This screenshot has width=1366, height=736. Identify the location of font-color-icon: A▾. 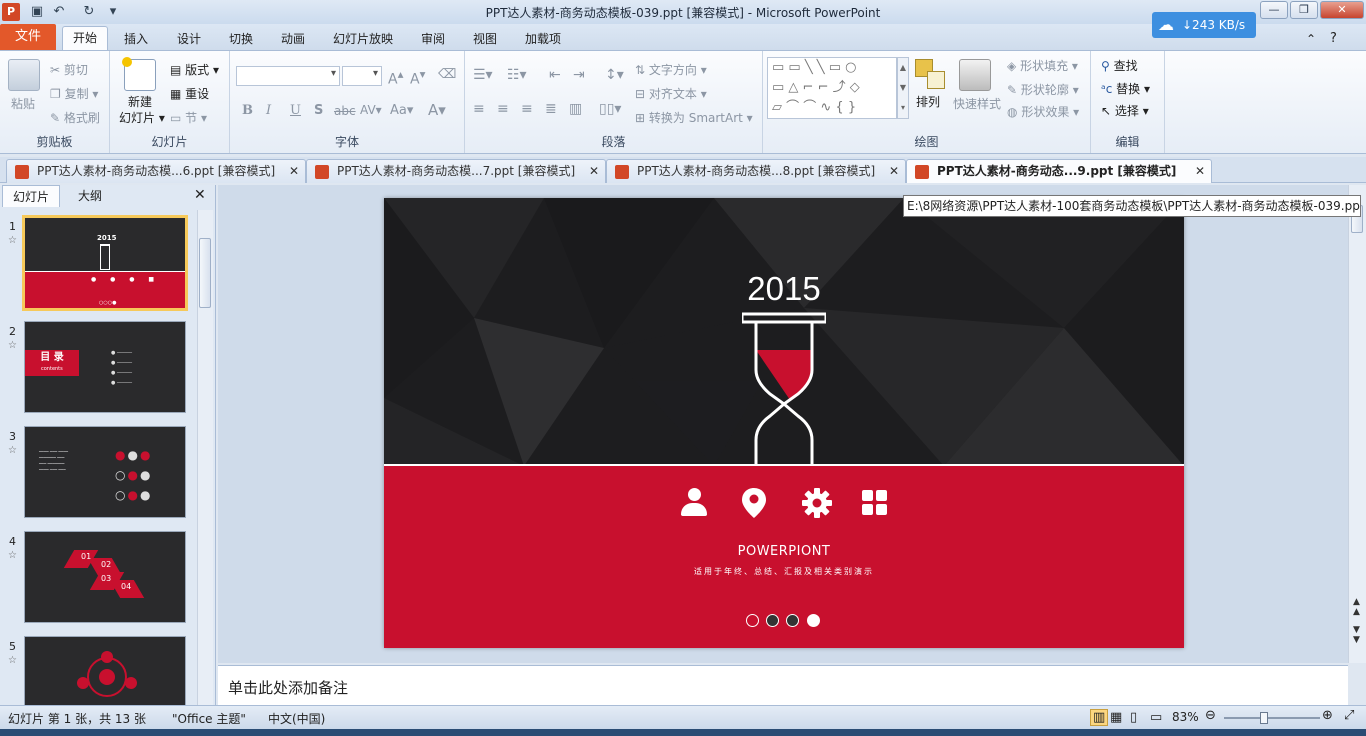
(437, 110).